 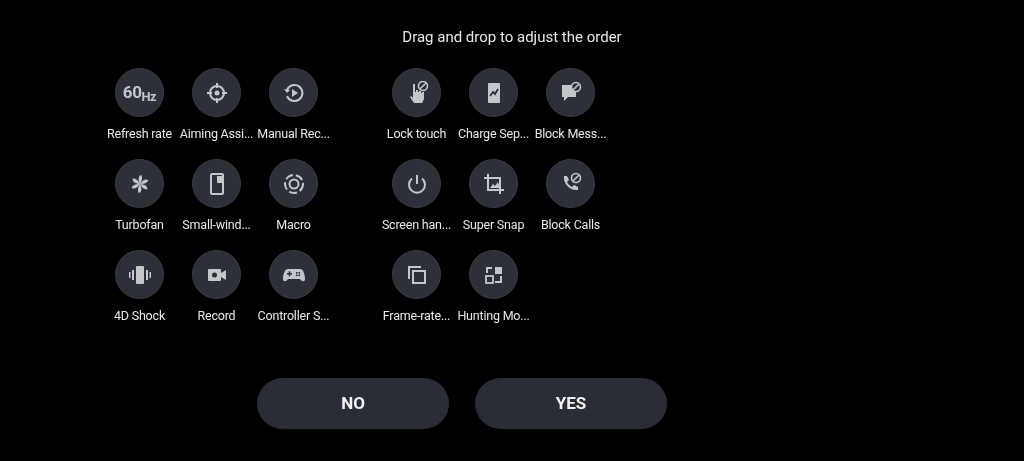 I want to click on dialog-button: YES, so click(x=571, y=403).